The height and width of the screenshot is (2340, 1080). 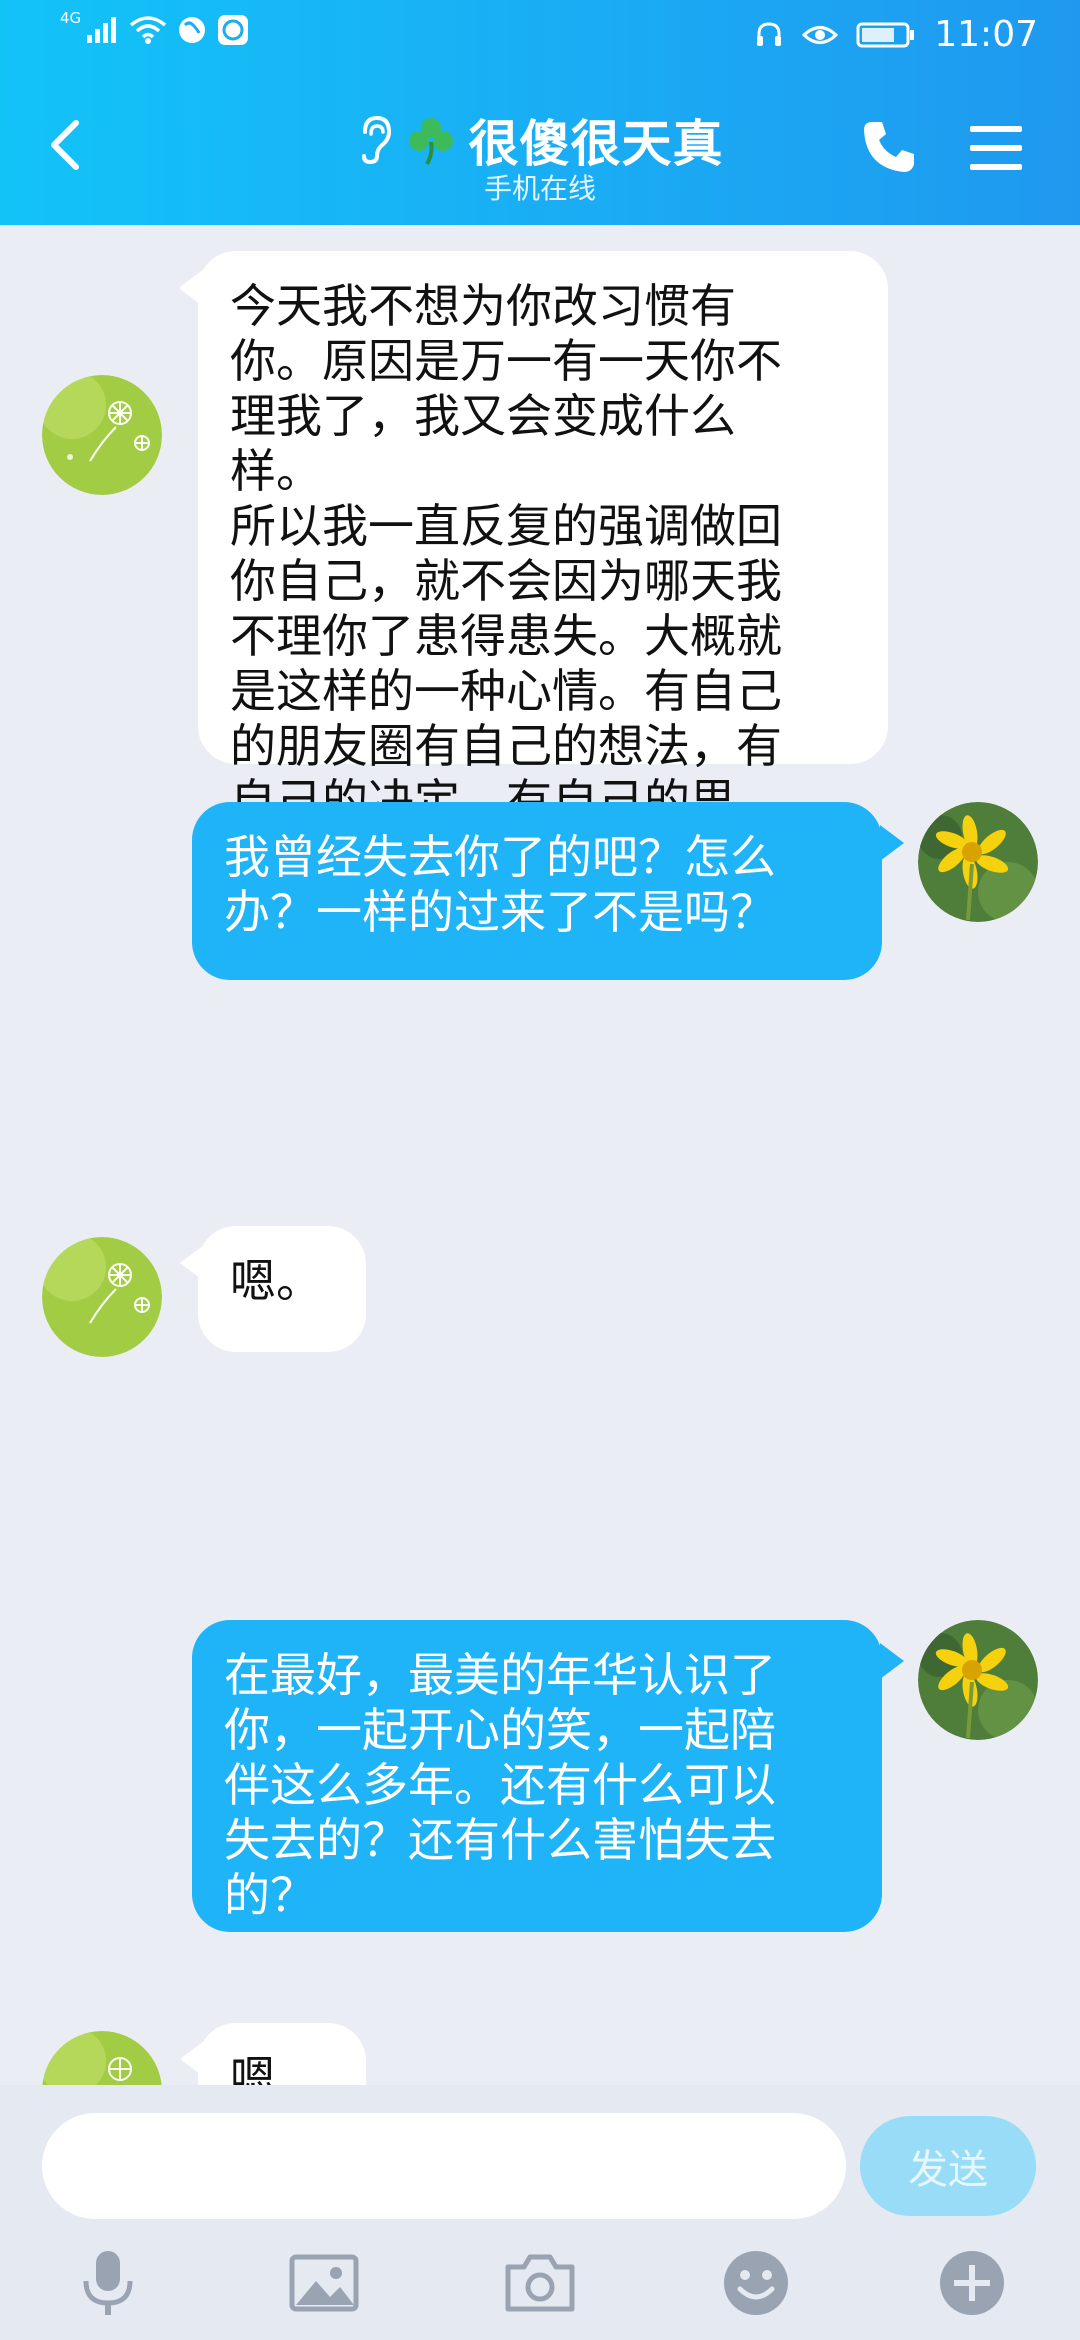 I want to click on eye-icon, so click(x=820, y=34).